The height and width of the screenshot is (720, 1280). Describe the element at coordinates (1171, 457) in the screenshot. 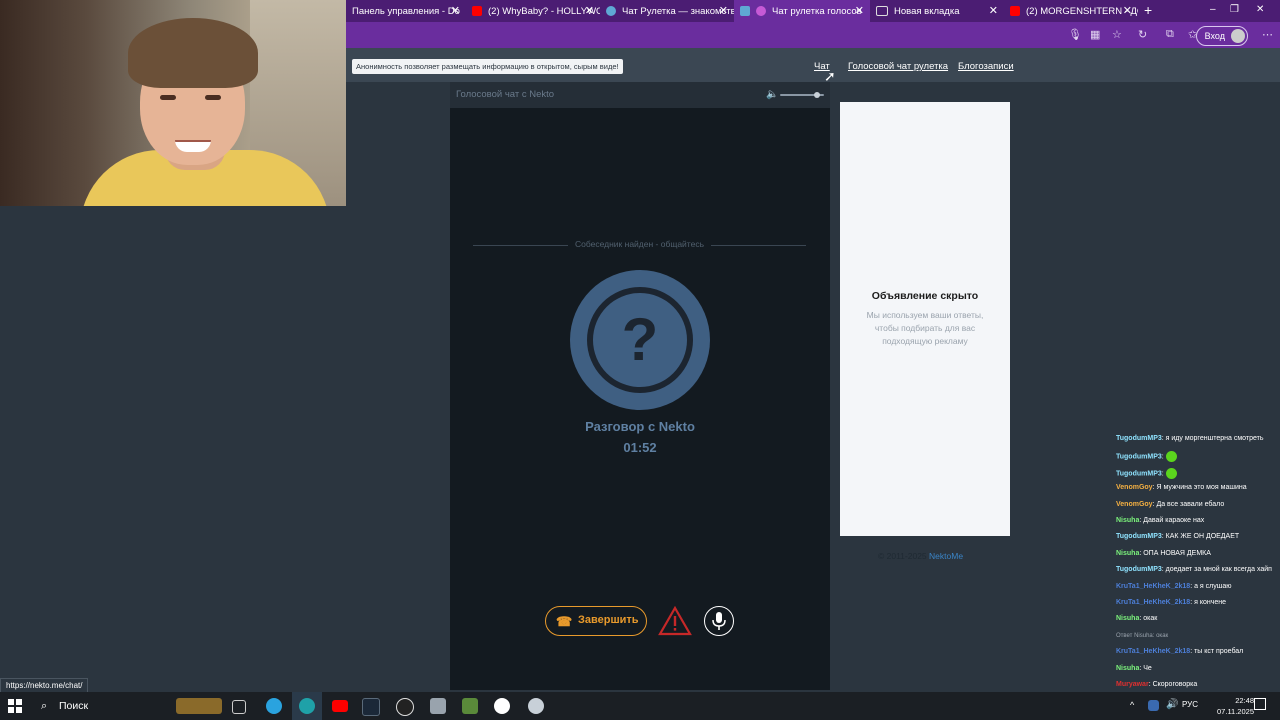

I see `emote-icon` at that location.